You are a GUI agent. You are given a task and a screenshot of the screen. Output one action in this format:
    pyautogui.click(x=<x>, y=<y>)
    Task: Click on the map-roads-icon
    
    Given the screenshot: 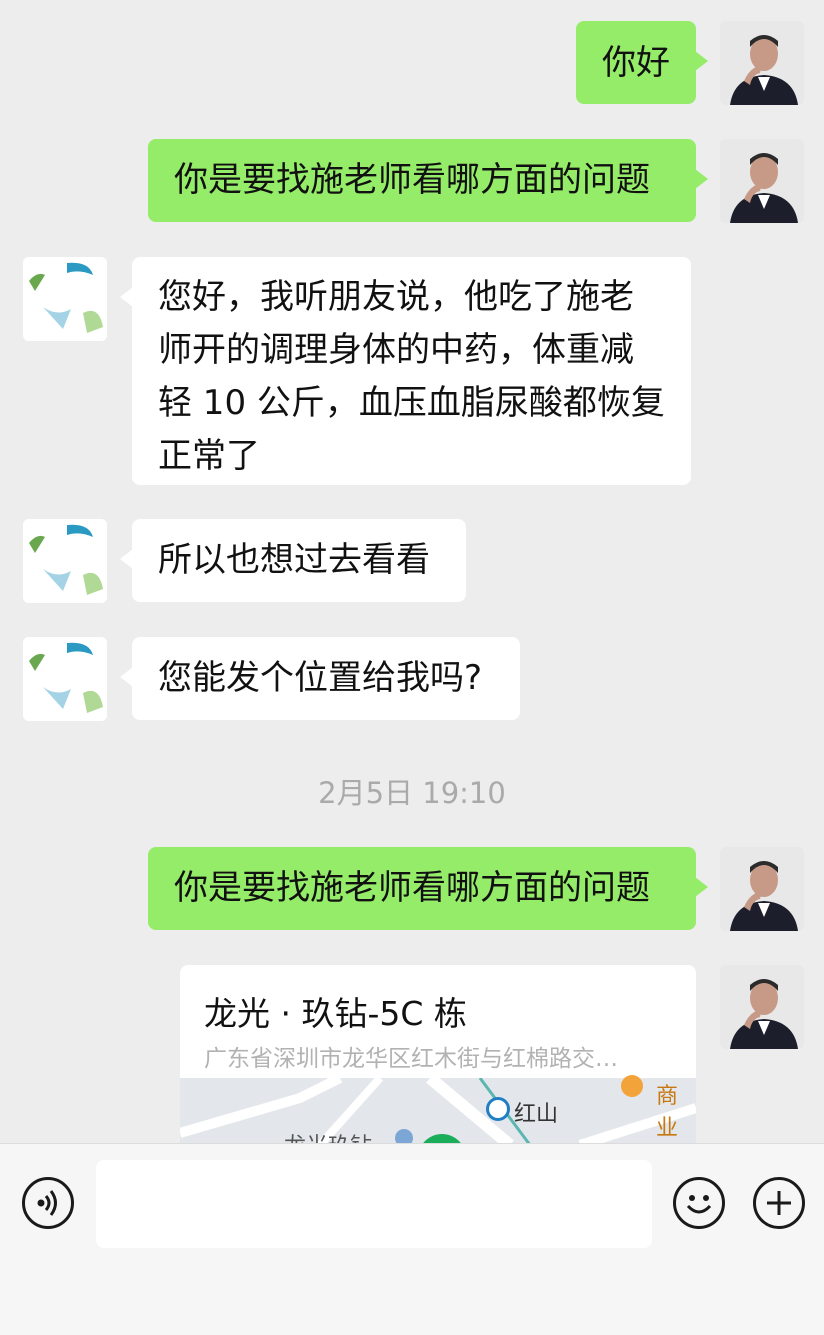 What is the action you would take?
    pyautogui.click(x=438, y=1111)
    